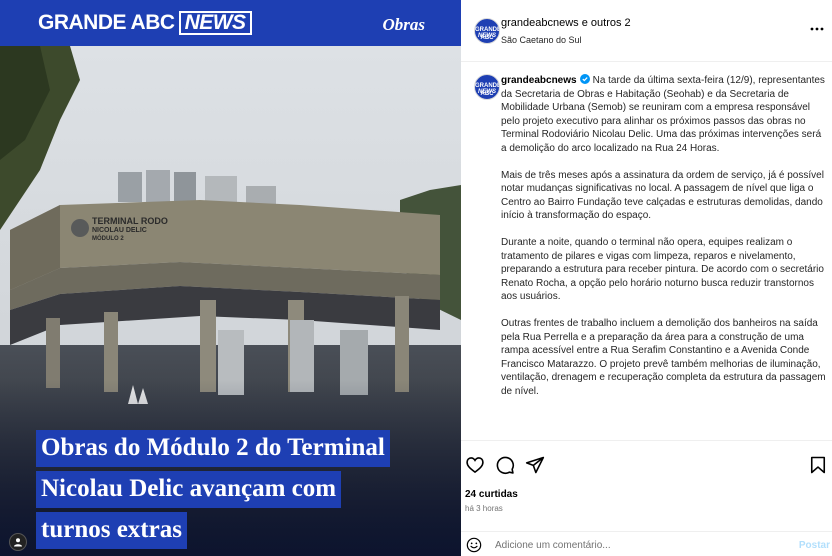 This screenshot has width=832, height=556. Describe the element at coordinates (817, 29) in the screenshot. I see `more-horizontal-icon` at that location.